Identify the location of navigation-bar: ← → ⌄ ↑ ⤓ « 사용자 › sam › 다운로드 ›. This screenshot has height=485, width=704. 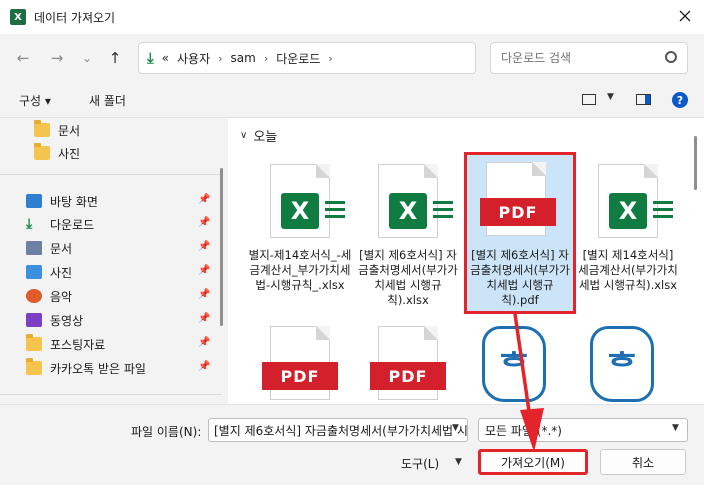
(352, 58).